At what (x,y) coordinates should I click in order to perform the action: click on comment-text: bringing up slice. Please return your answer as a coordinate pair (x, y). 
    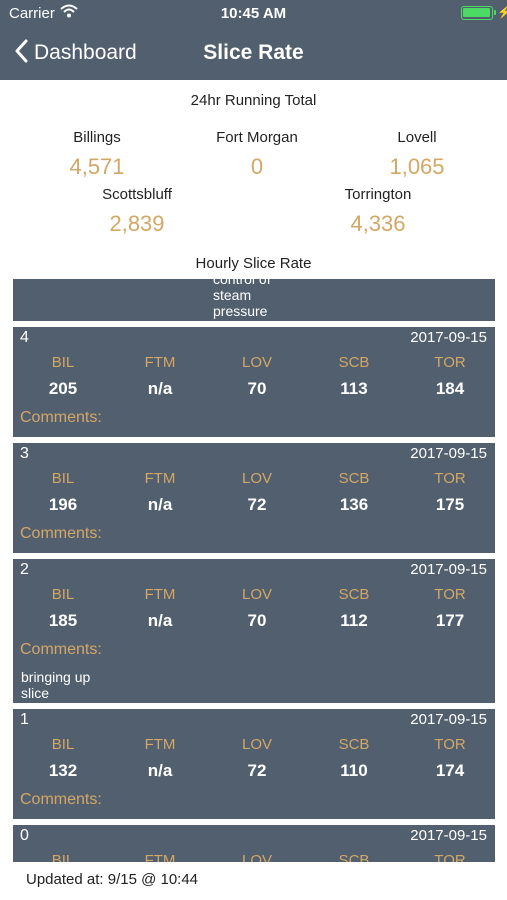
    Looking at the image, I should click on (56, 685).